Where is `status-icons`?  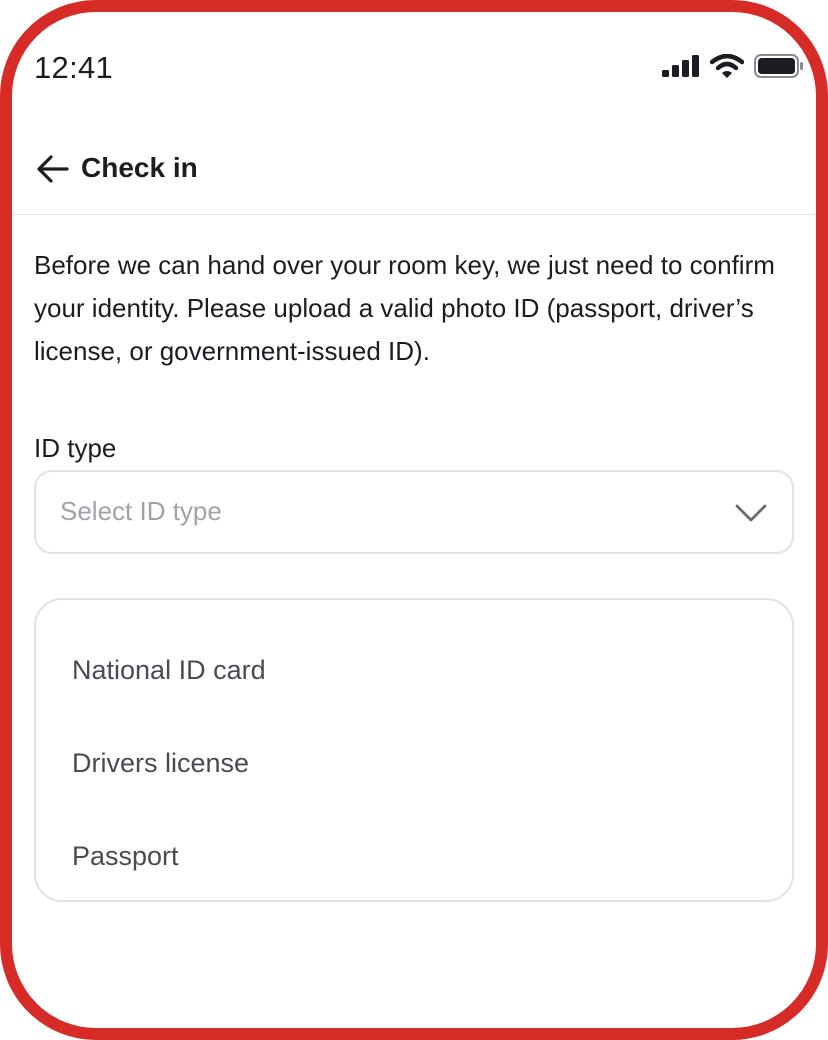
status-icons is located at coordinates (733, 66).